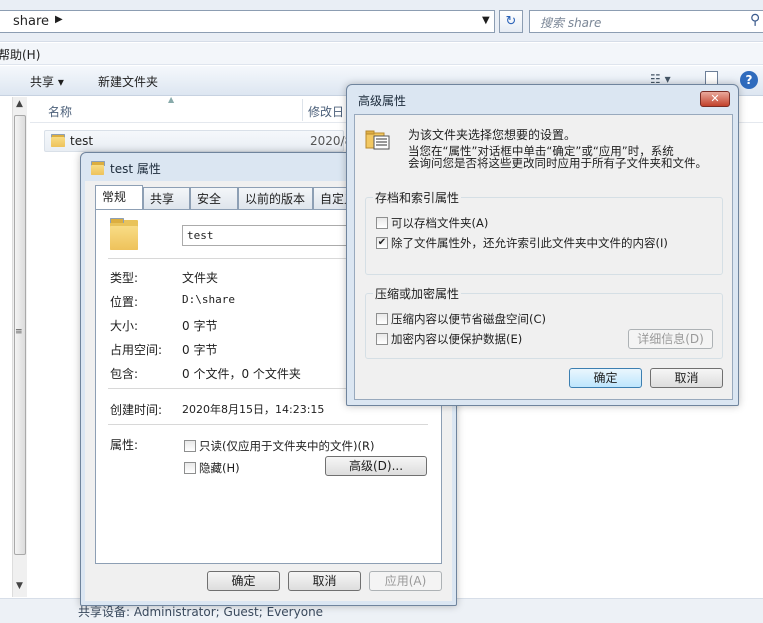 The width and height of the screenshot is (763, 623). I want to click on dialog-title: 高级属性, so click(382, 101).